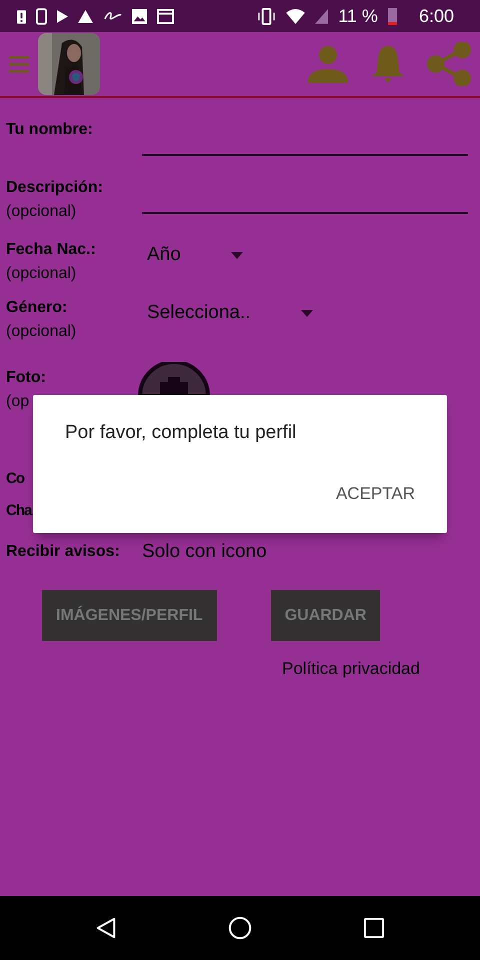 The image size is (480, 960). What do you see at coordinates (240, 928) in the screenshot?
I see `home-icon` at bounding box center [240, 928].